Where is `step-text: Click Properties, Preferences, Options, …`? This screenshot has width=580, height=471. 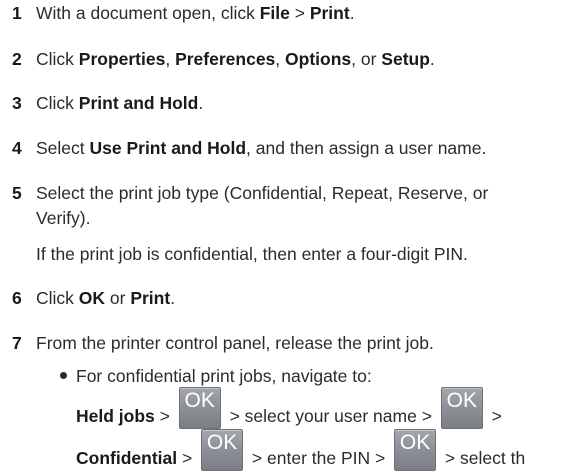 step-text: Click Properties, Preferences, Options, … is located at coordinates (235, 59).